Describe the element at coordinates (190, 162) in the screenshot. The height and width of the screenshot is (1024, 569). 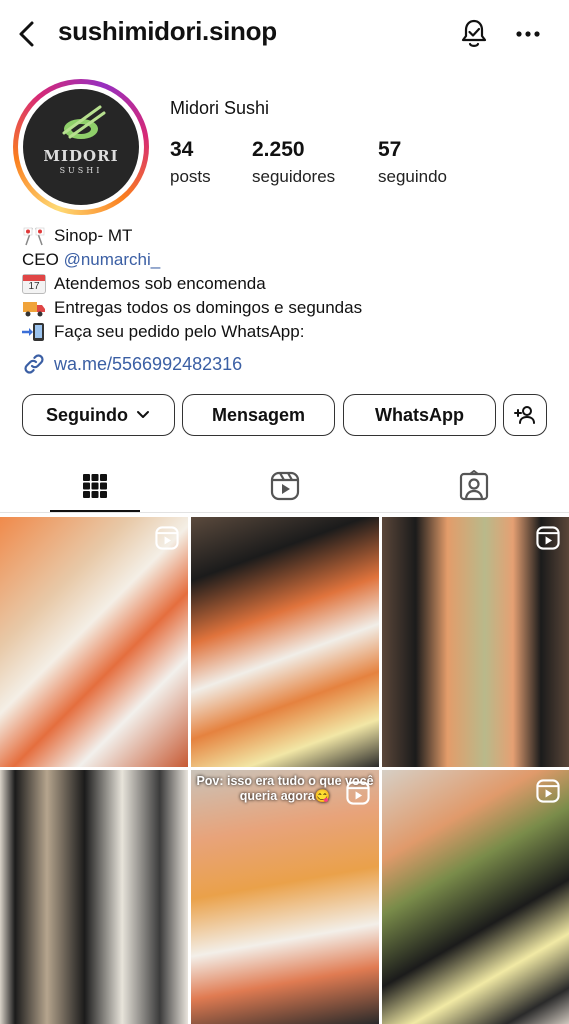
I see `stat-posts: 34 posts` at that location.